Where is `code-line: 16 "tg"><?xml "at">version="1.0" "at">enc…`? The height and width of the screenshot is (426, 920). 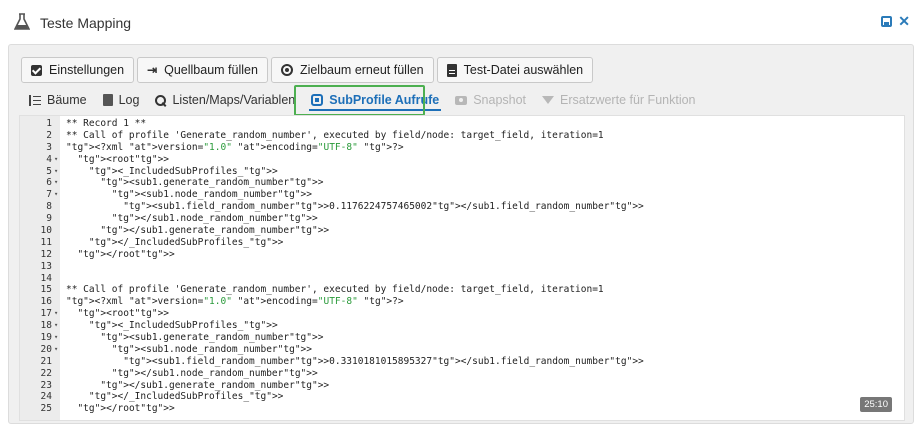
code-line: 16 "tg"><?xml "at">version="1.0" "at">enc… is located at coordinates (332, 302).